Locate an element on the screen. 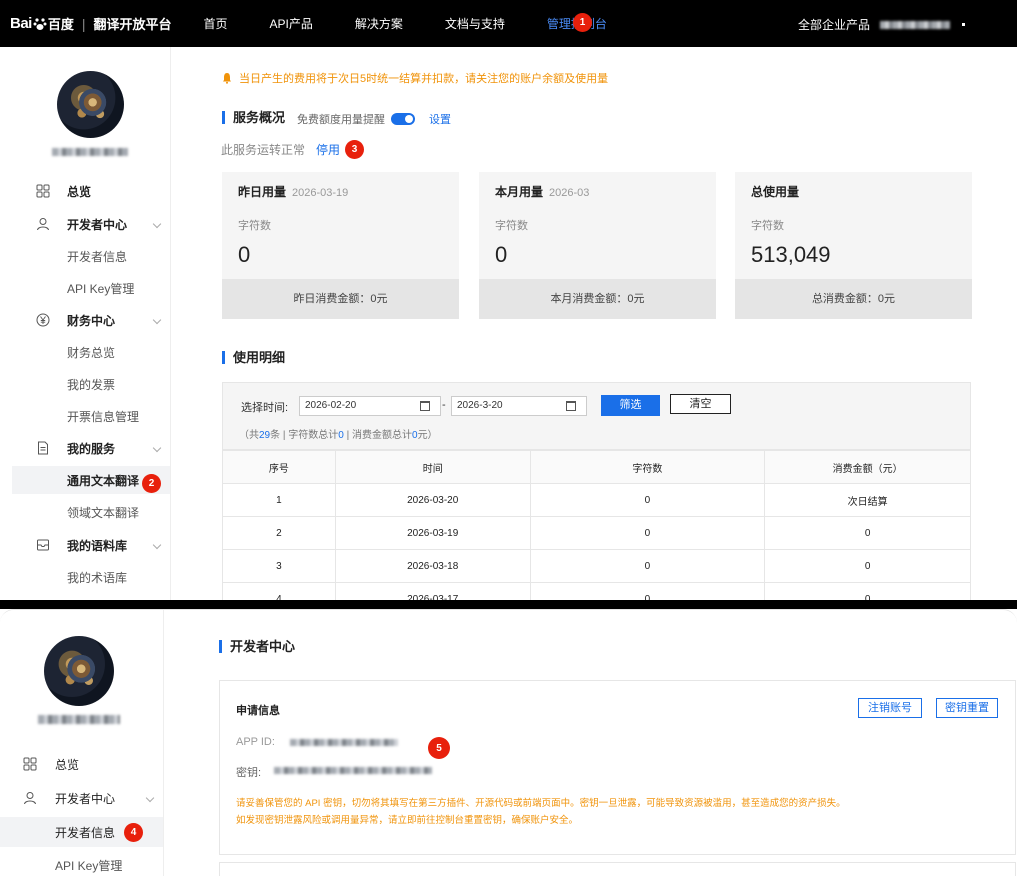  paw-icon is located at coordinates (40, 23).